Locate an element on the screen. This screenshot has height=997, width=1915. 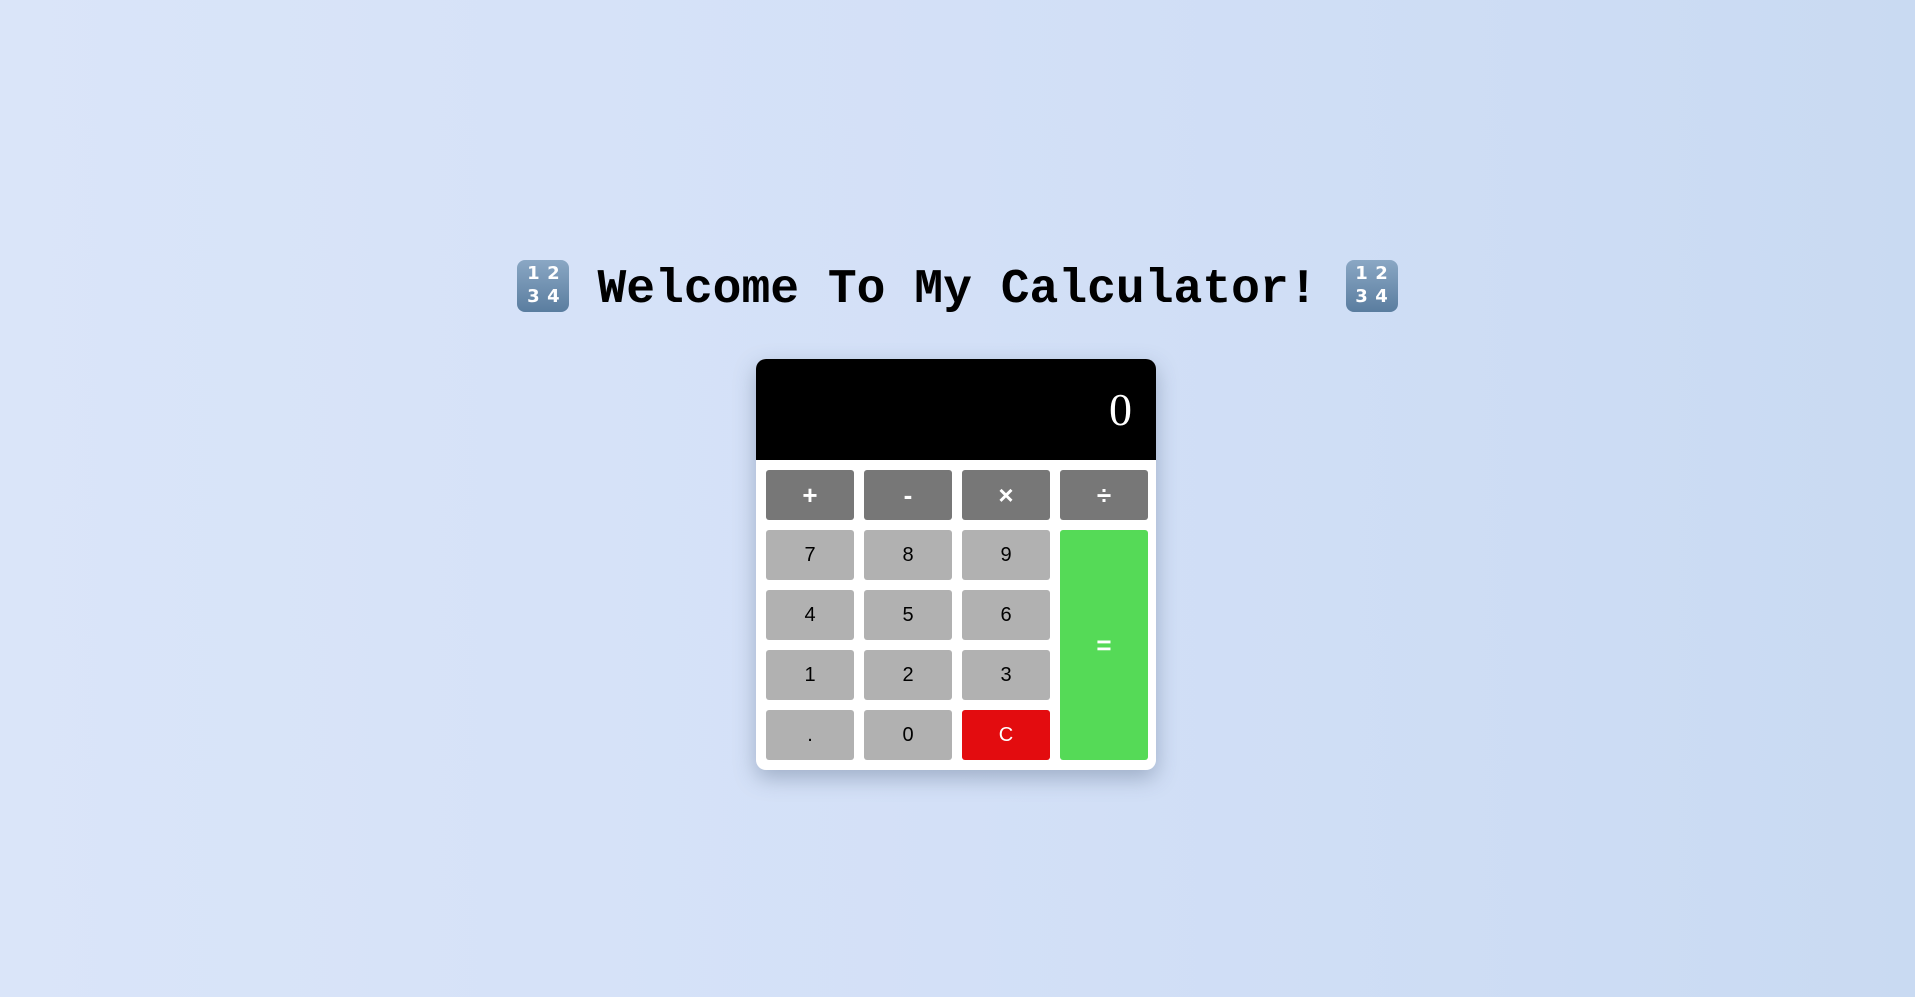
multiply-button: × is located at coordinates (1006, 495).